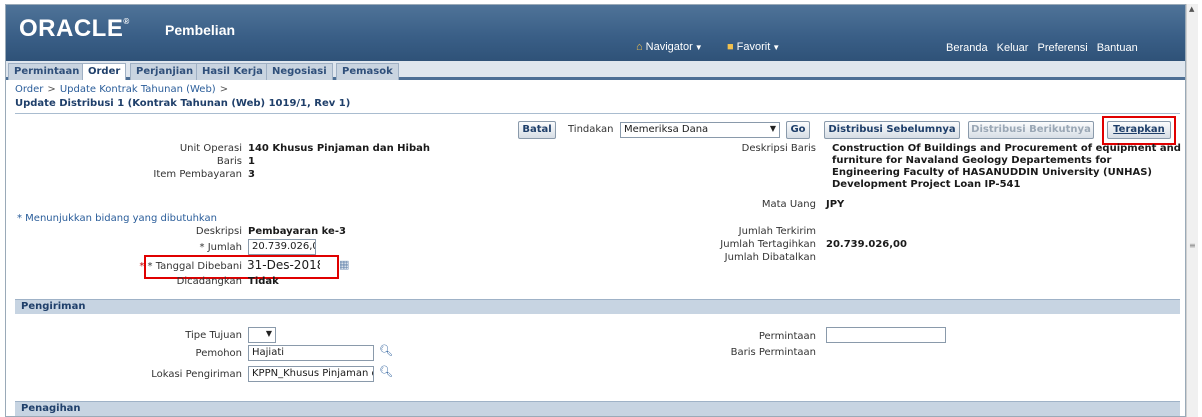 The width and height of the screenshot is (1202, 417). I want to click on vertical-scrollbar: ▲ ≡, so click(1192, 210).